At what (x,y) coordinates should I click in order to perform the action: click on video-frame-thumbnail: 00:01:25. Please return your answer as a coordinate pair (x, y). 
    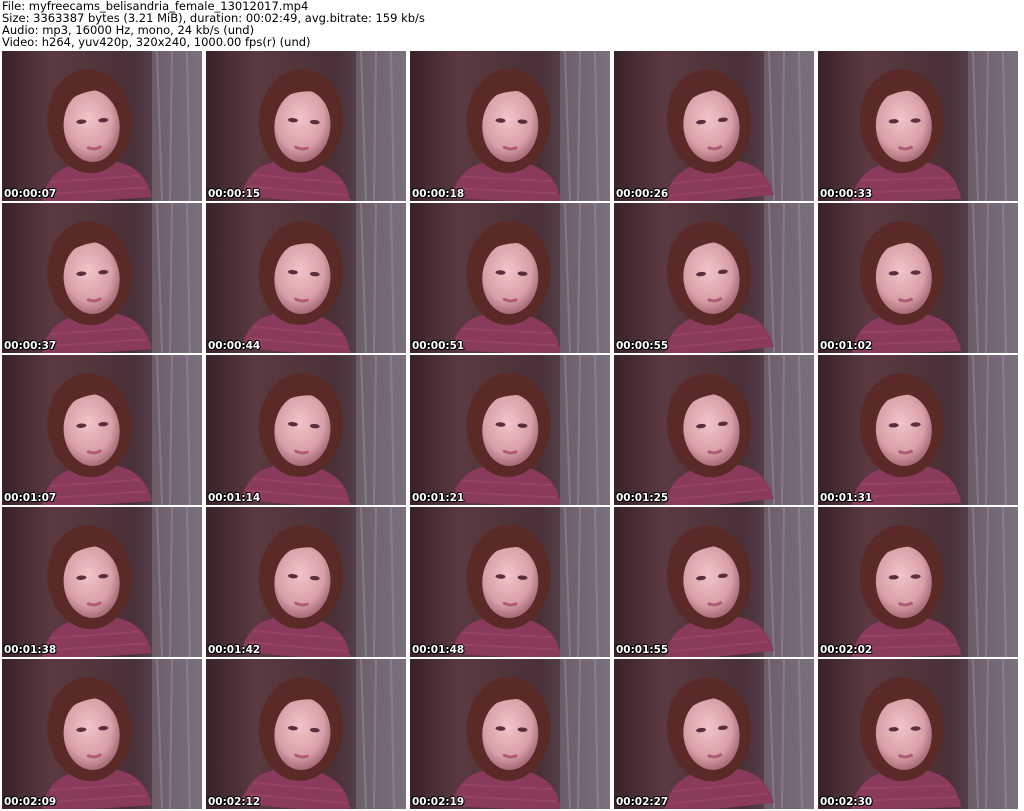
    Looking at the image, I should click on (714, 430).